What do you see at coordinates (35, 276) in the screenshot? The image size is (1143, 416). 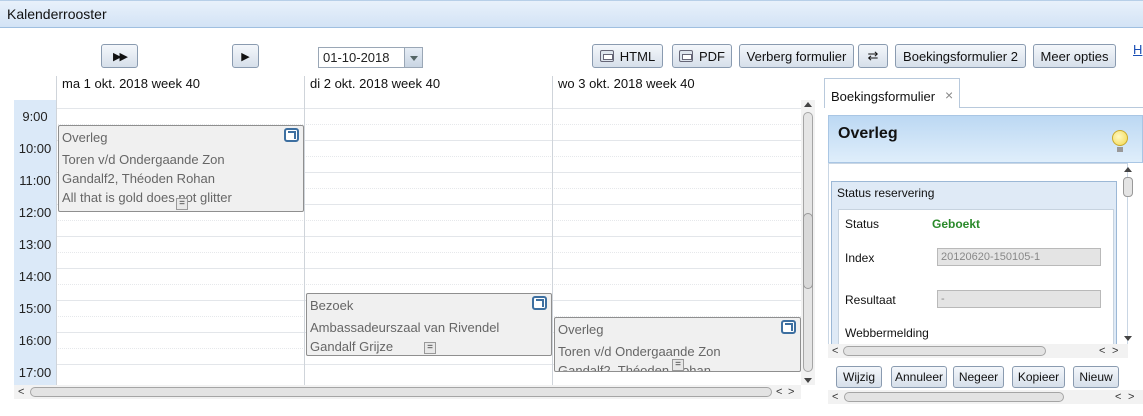 I see `time-label: 14:00` at bounding box center [35, 276].